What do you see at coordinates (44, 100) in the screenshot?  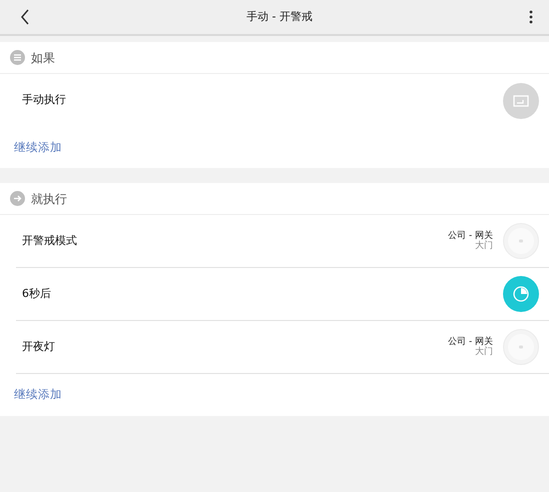 I see `row-label: 手动执行` at bounding box center [44, 100].